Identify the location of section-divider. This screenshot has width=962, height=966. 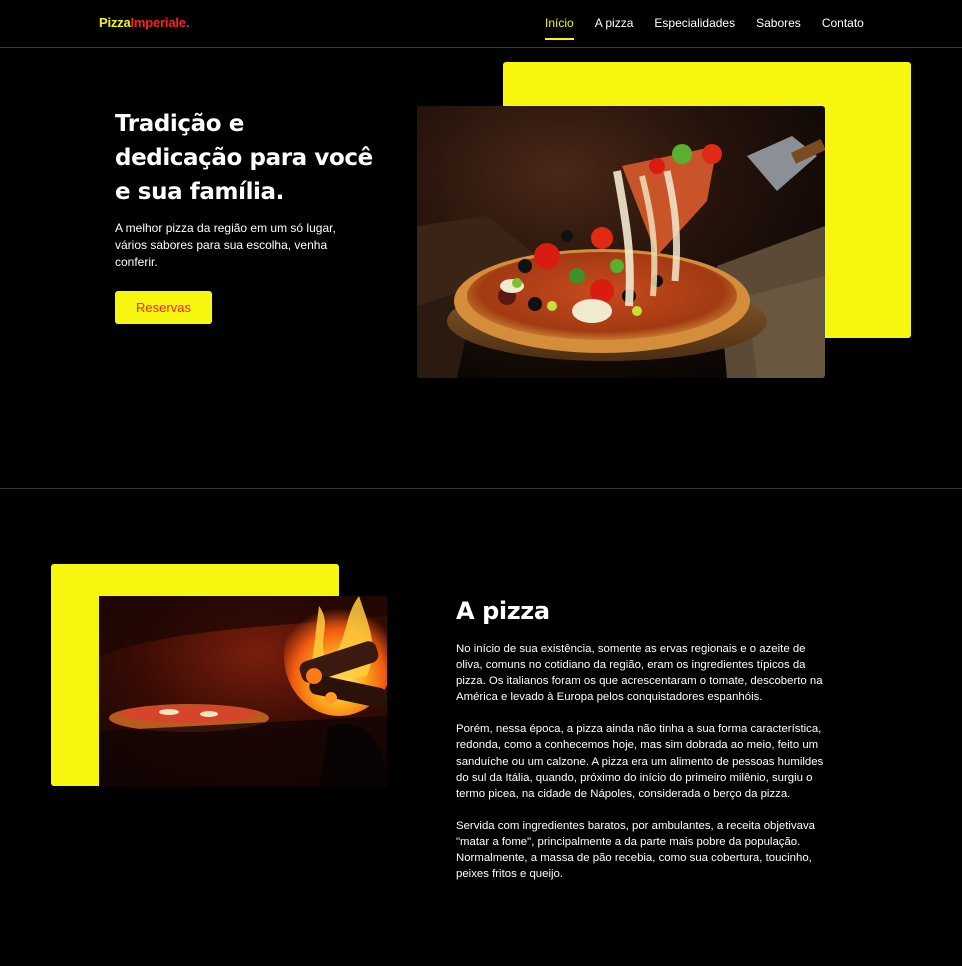
(481, 488).